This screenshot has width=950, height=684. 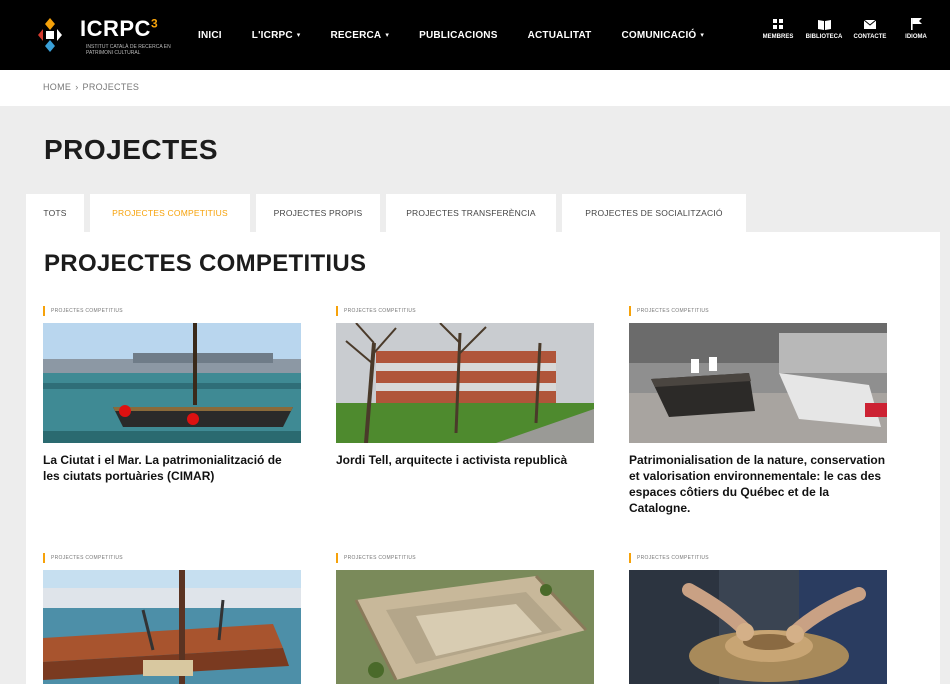 I want to click on boat-exhibit-photo, so click(x=758, y=383).